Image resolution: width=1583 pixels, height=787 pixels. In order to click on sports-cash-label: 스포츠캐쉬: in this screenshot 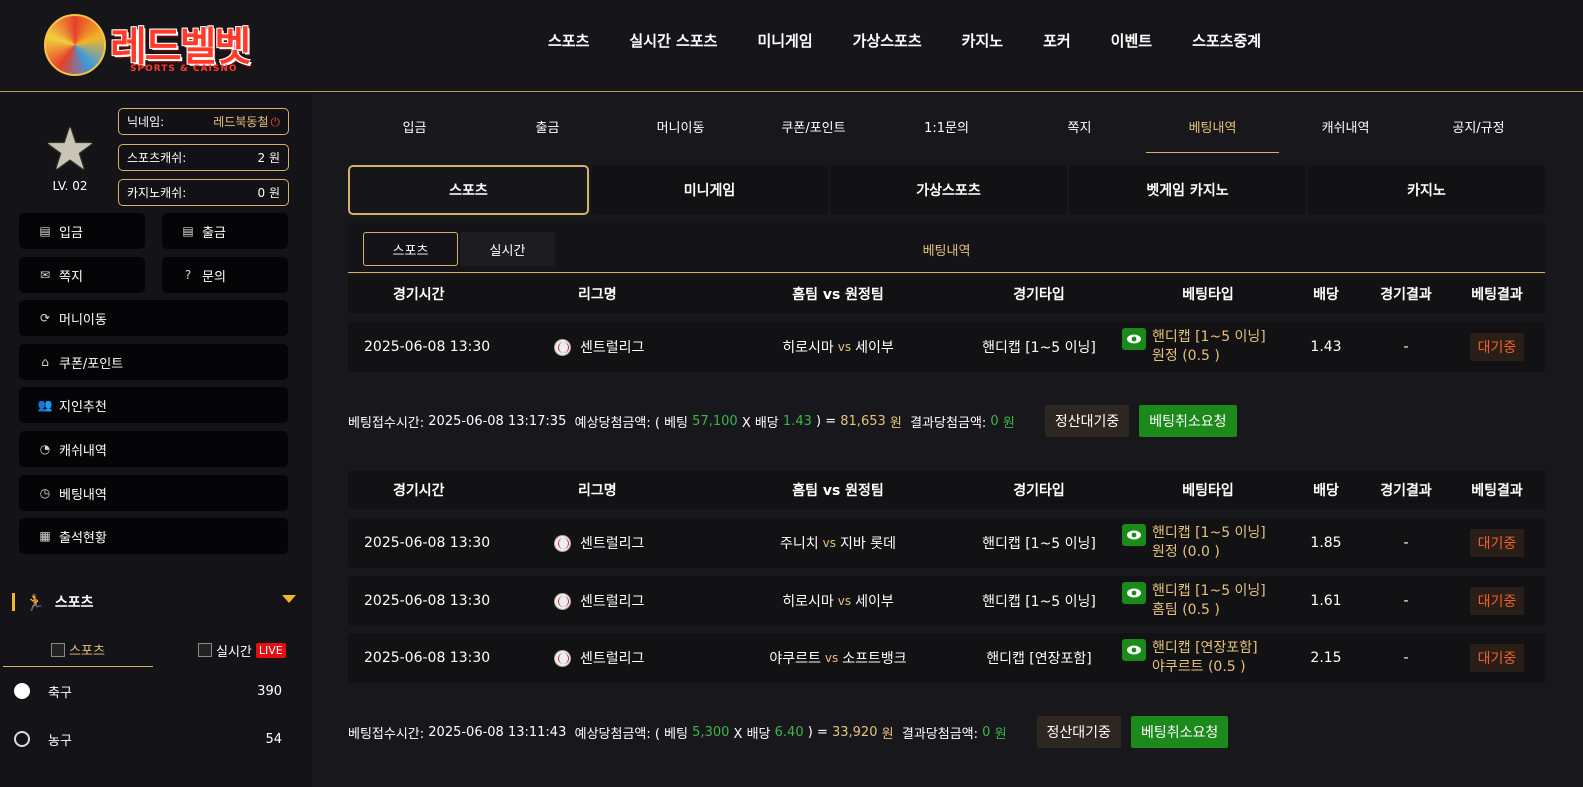, I will do `click(157, 158)`.